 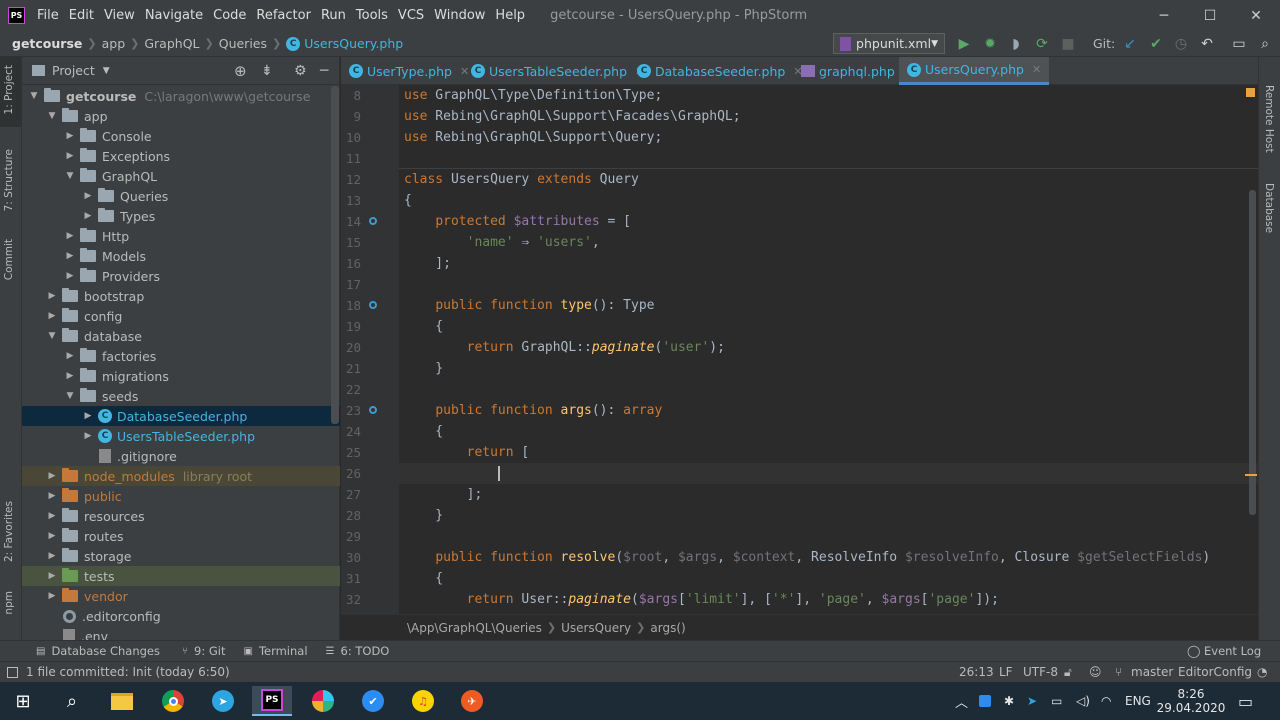 I want to click on slack-icon, so click(x=323, y=701).